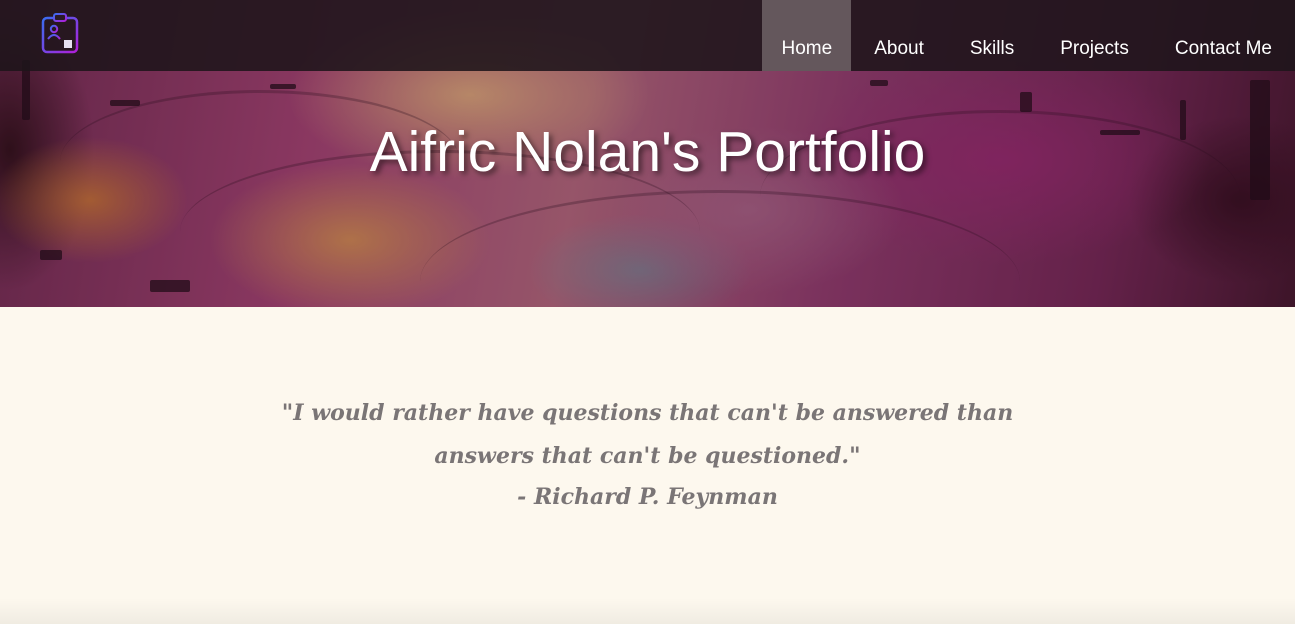 This screenshot has width=1295, height=624. I want to click on nav-menu: Home About Skills Projects Contact Me, so click(1028, 35).